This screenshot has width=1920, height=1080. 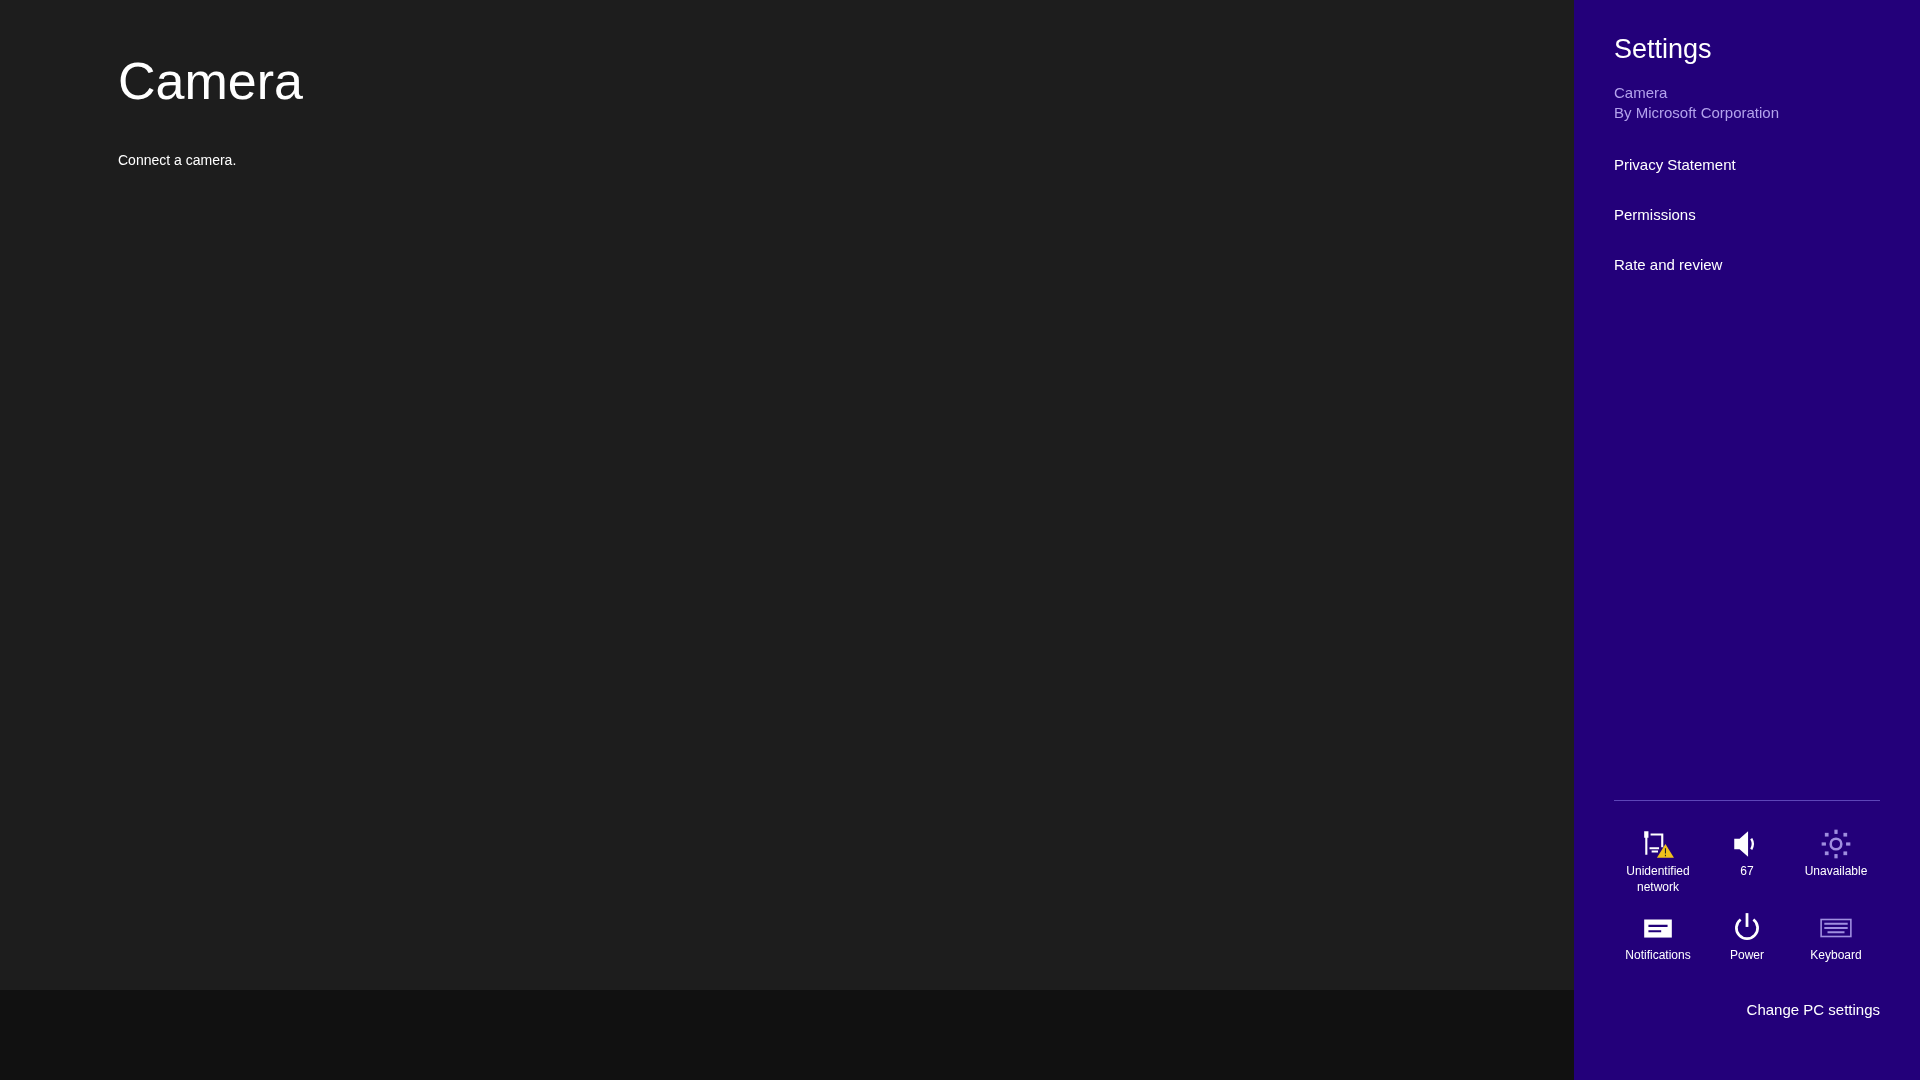 I want to click on settings-link: Privacy Statement, so click(x=1675, y=164).